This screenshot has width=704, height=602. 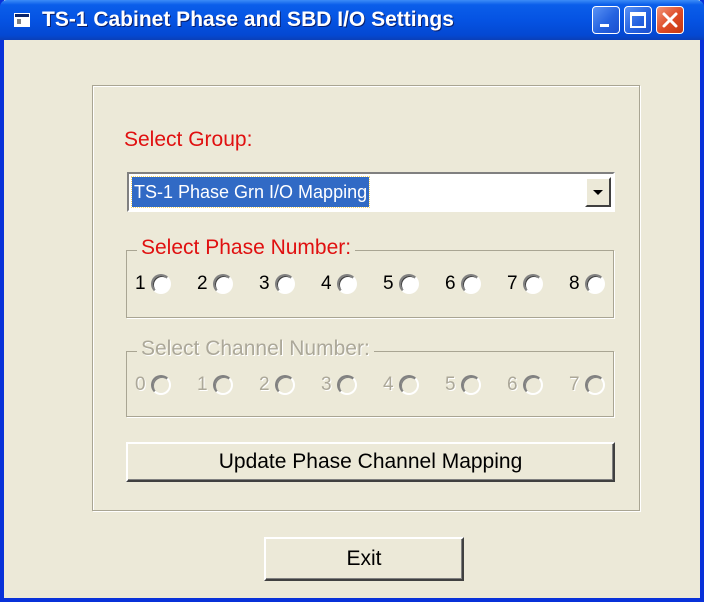 I want to click on channel-radio-label: 3, so click(x=326, y=384).